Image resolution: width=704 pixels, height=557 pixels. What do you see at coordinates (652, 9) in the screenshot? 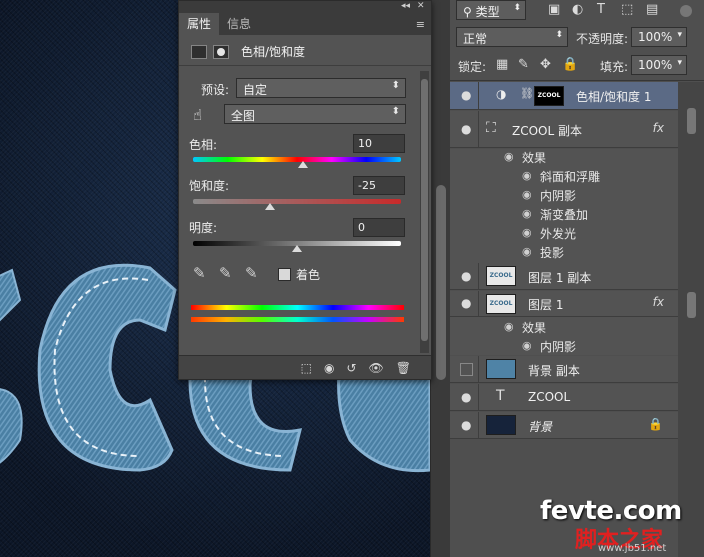
I see `smart-object-filter-icon: ▤` at bounding box center [652, 9].